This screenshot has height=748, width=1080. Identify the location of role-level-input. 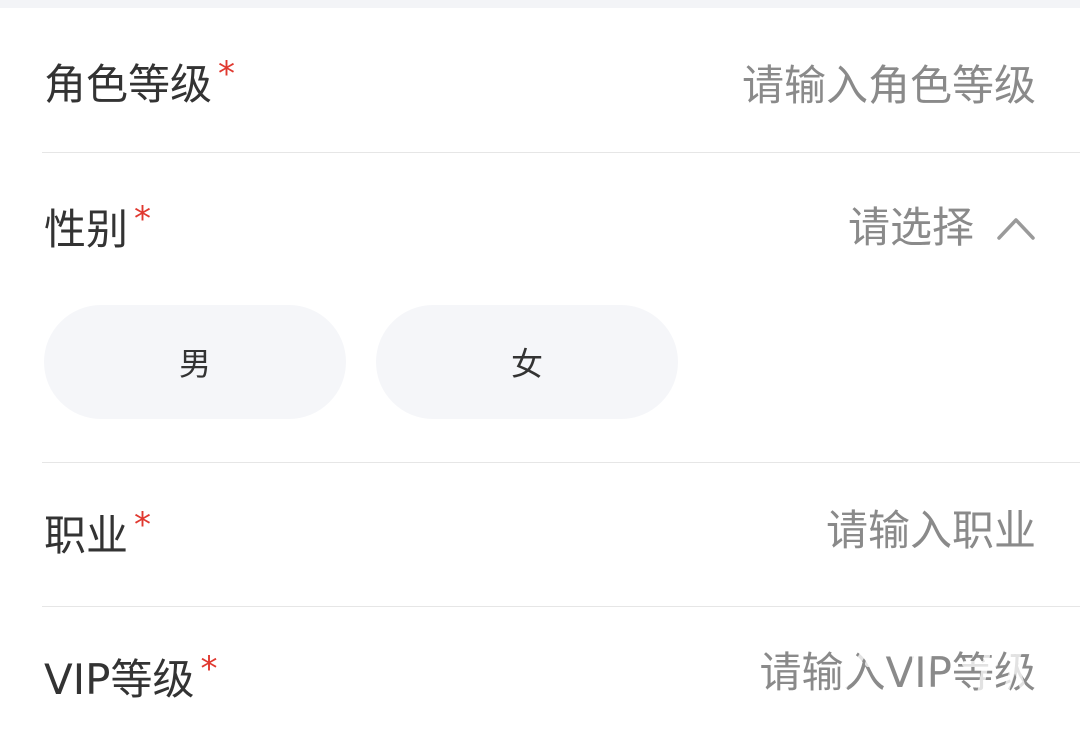
(776, 85).